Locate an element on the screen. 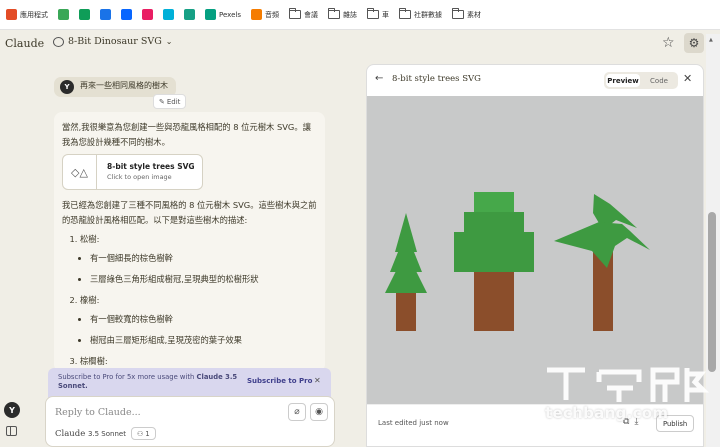 The width and height of the screenshot is (720, 447). puzzle-icon is located at coordinates (63, 14).